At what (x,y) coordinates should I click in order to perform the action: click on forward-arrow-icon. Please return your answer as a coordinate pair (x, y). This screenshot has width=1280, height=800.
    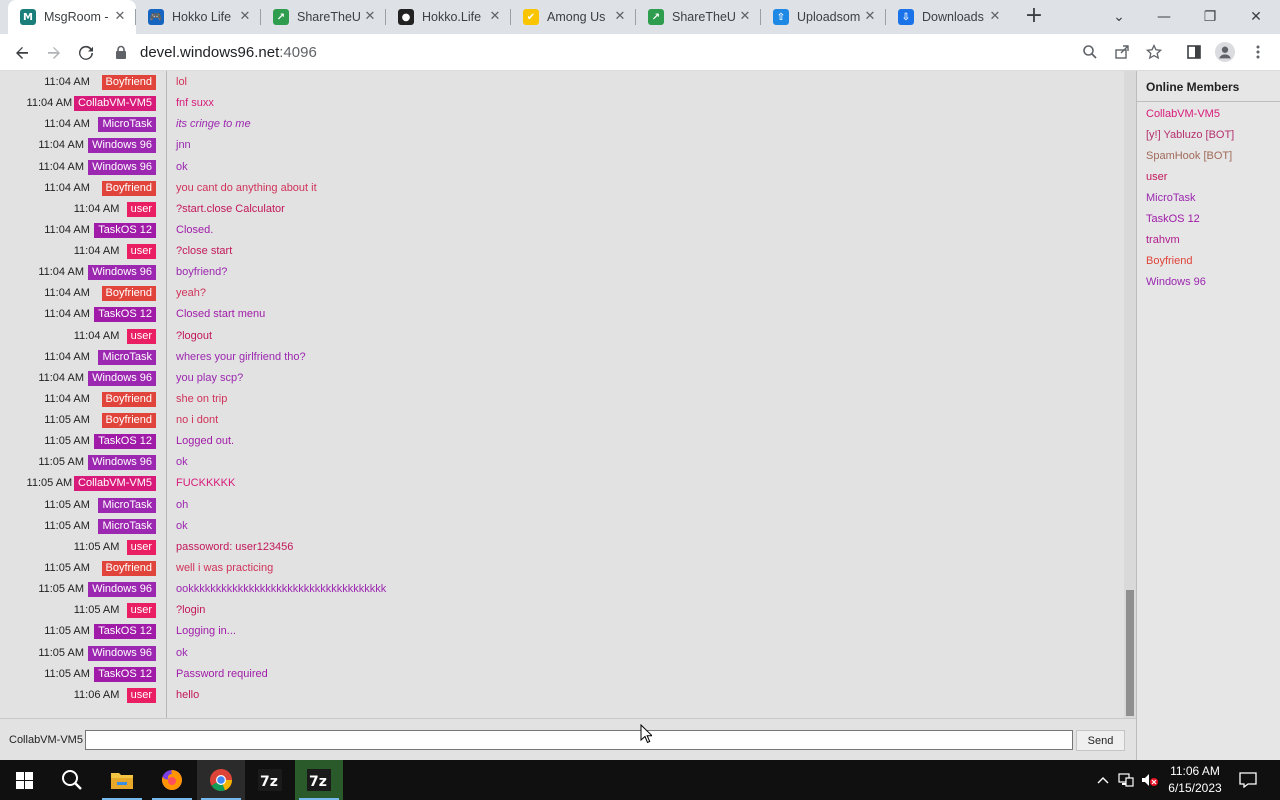
    Looking at the image, I should click on (54, 53).